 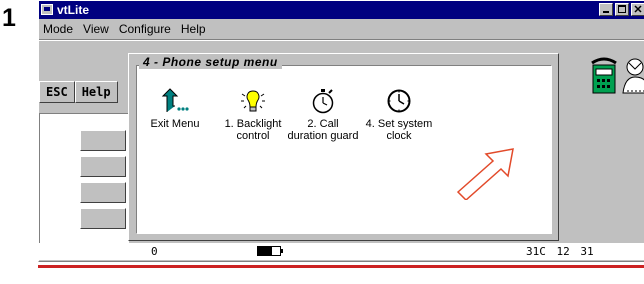 What do you see at coordinates (323, 101) in the screenshot?
I see `stopwatch-icon` at bounding box center [323, 101].